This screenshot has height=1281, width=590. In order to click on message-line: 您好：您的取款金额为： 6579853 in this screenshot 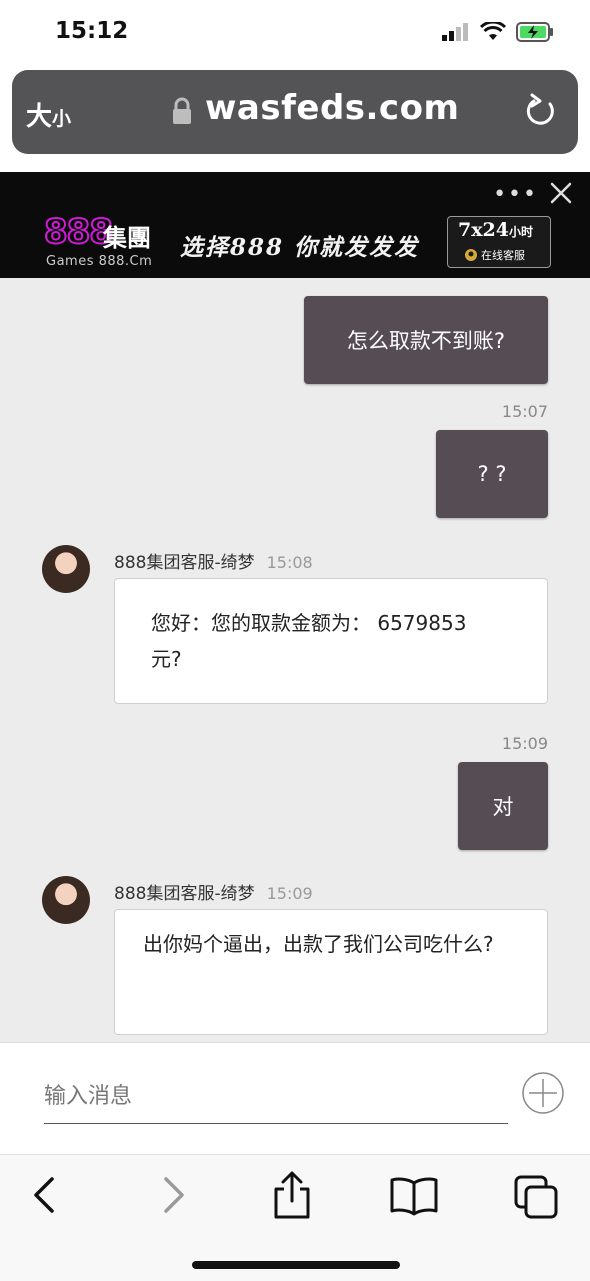, I will do `click(309, 623)`.